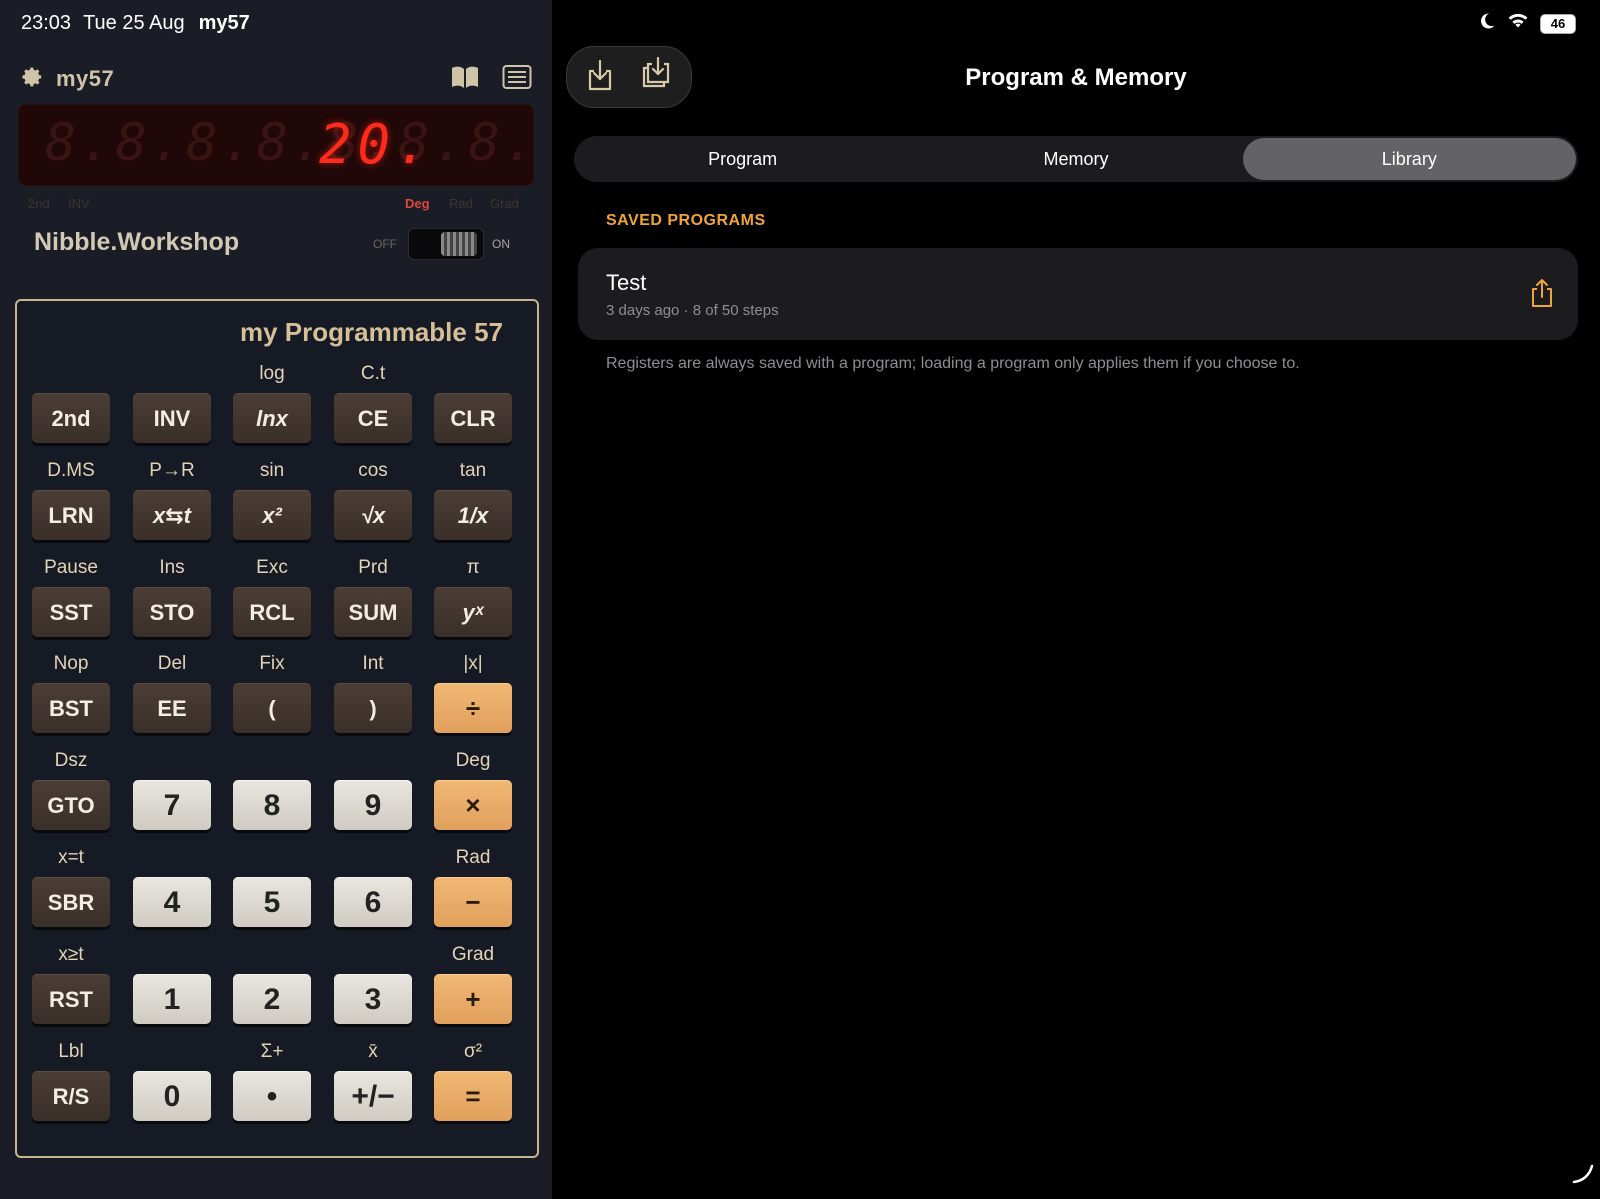 This screenshot has height=1199, width=1600. Describe the element at coordinates (373, 999) in the screenshot. I see `key-3-button: 3` at that location.